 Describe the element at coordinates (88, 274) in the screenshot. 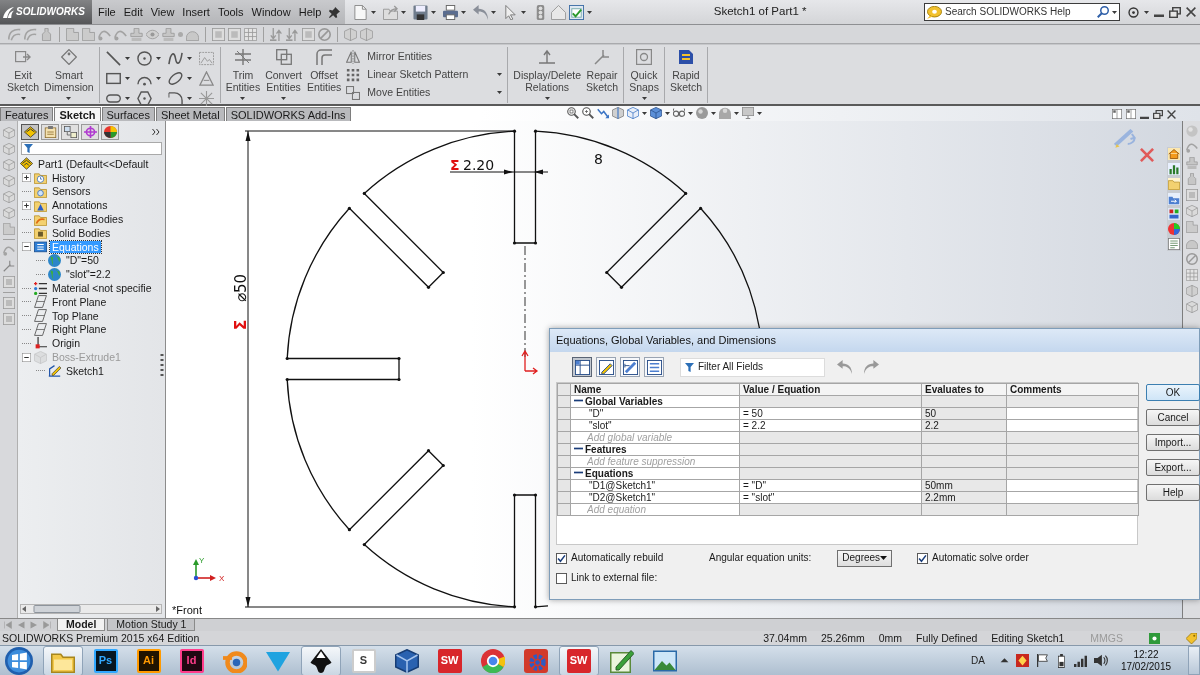

I see `tree-item-label: "slot"=2.2` at that location.